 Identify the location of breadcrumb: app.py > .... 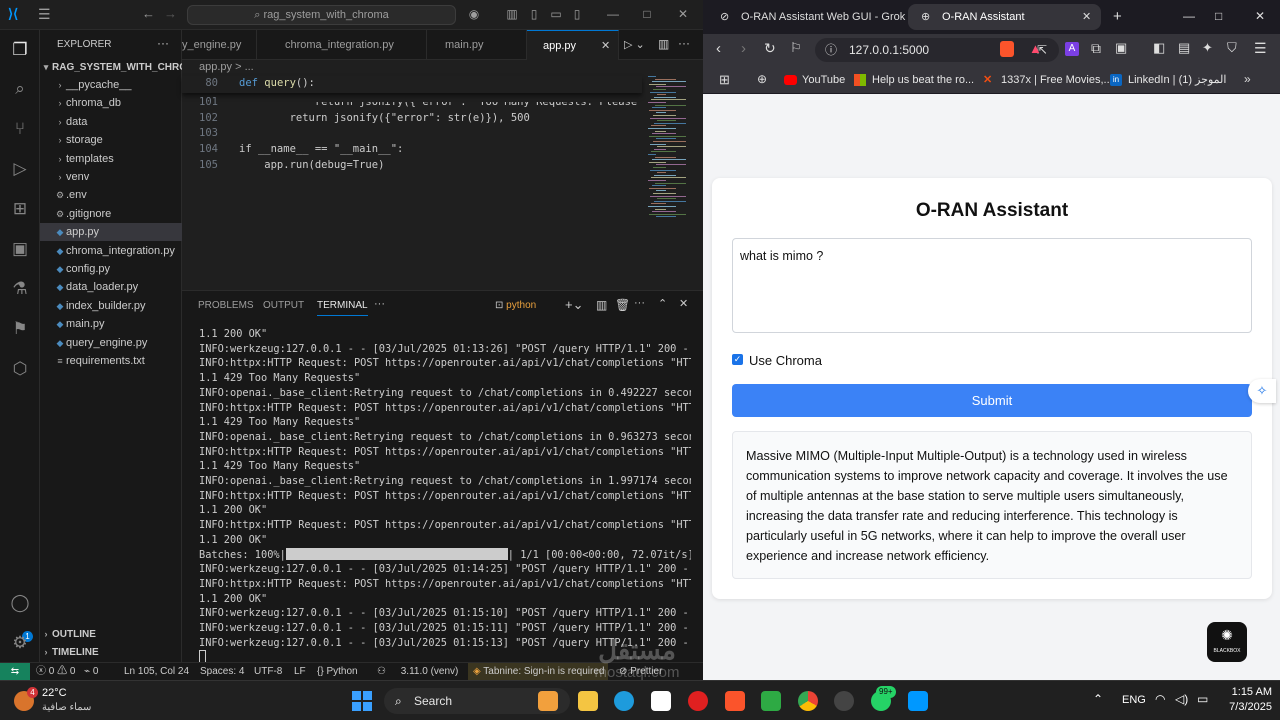
(226, 67).